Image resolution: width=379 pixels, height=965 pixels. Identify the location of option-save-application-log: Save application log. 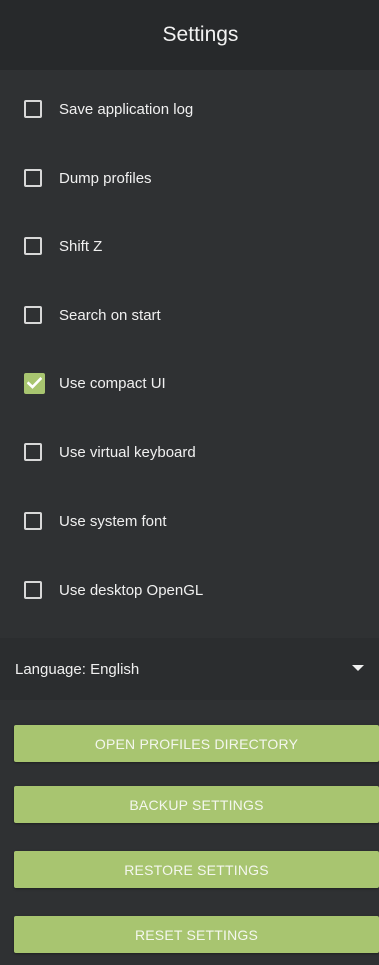
(189, 109).